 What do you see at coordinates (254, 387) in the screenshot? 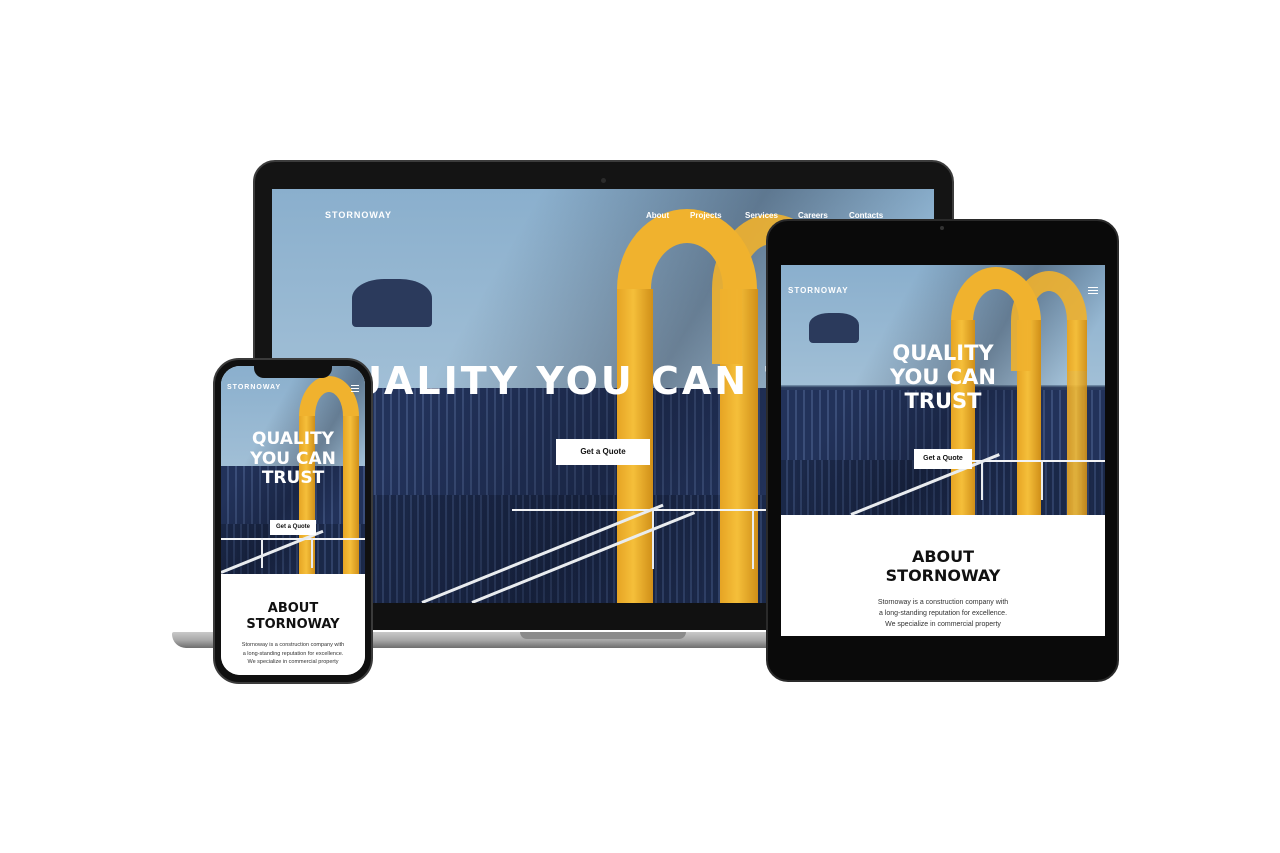
I see `phone-brand-logo: STORNOWAY` at bounding box center [254, 387].